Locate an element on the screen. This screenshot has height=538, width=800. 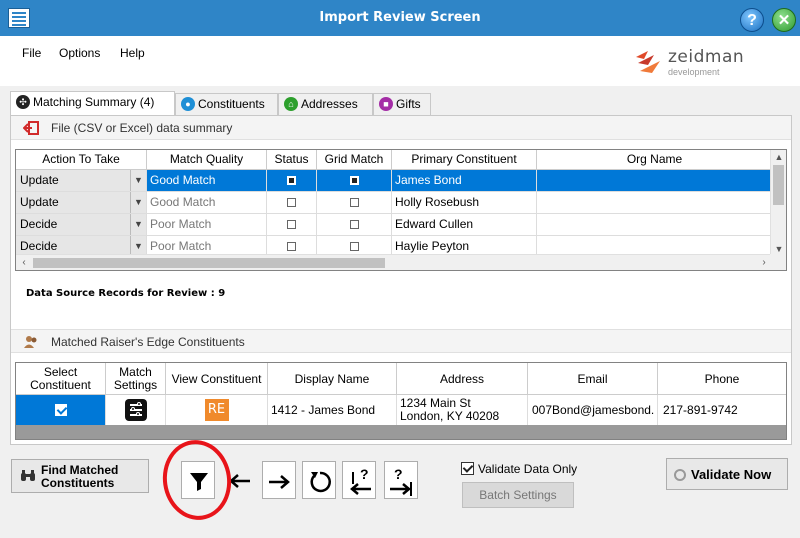
col-select-constituent: Select Constituent is located at coordinates (61, 379).